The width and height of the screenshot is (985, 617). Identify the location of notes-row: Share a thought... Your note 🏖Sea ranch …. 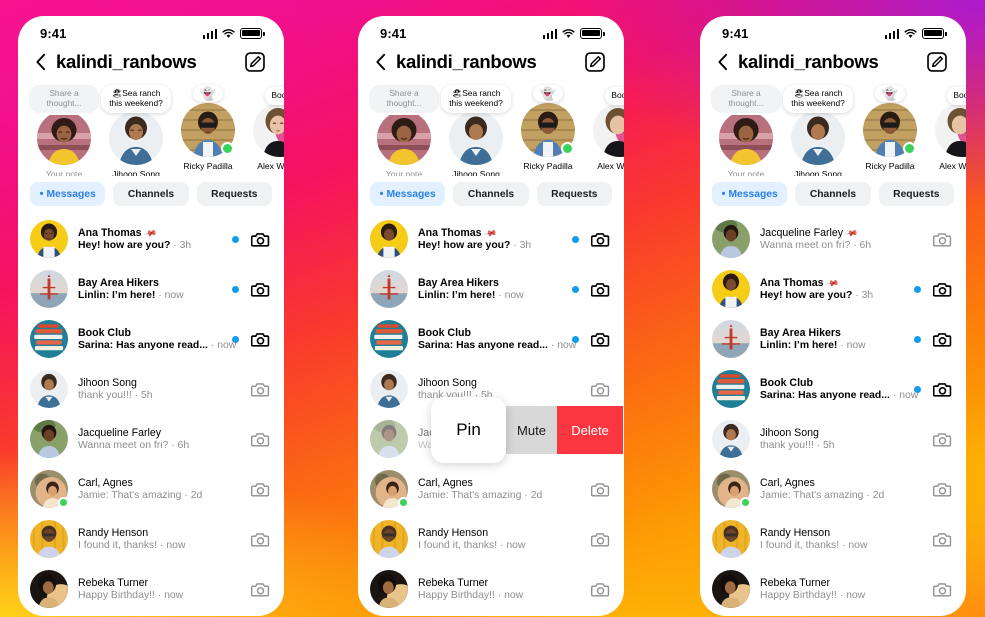
(491, 128).